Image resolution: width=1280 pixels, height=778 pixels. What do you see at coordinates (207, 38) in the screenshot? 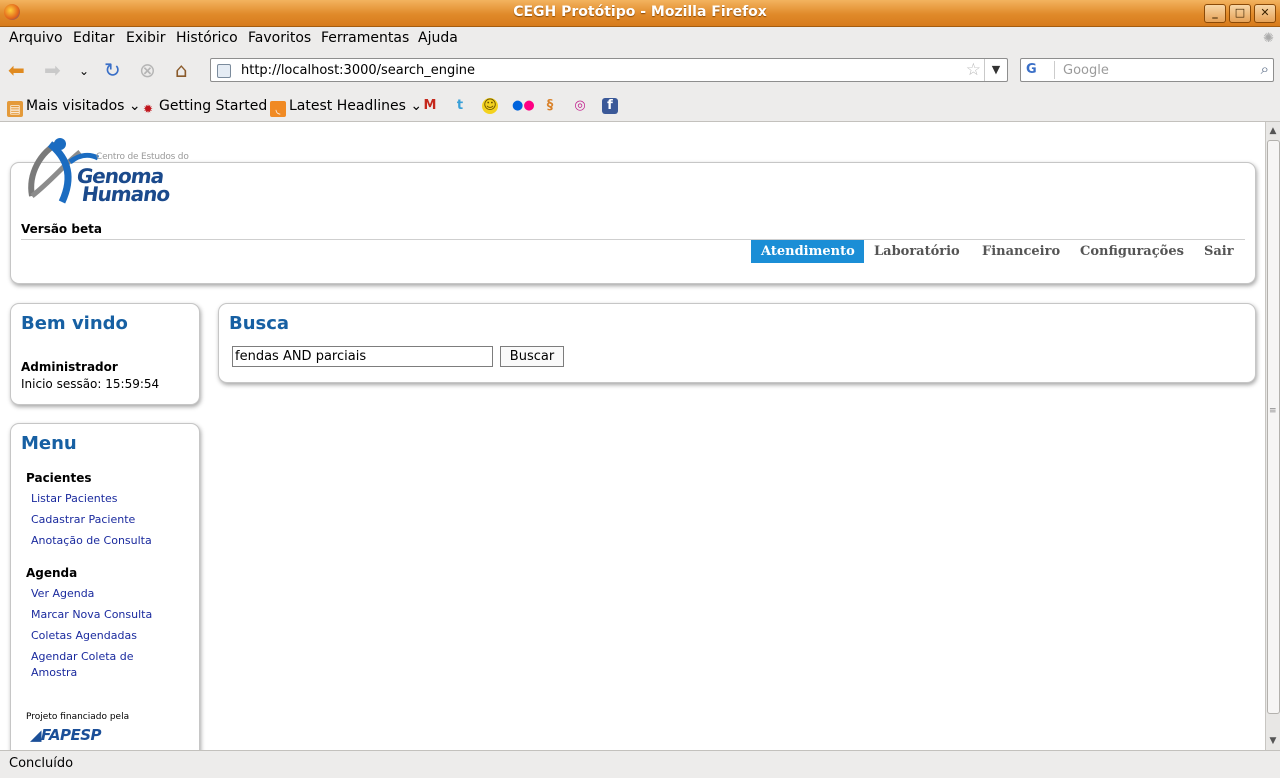
I see `menu-historico: Histórico` at bounding box center [207, 38].